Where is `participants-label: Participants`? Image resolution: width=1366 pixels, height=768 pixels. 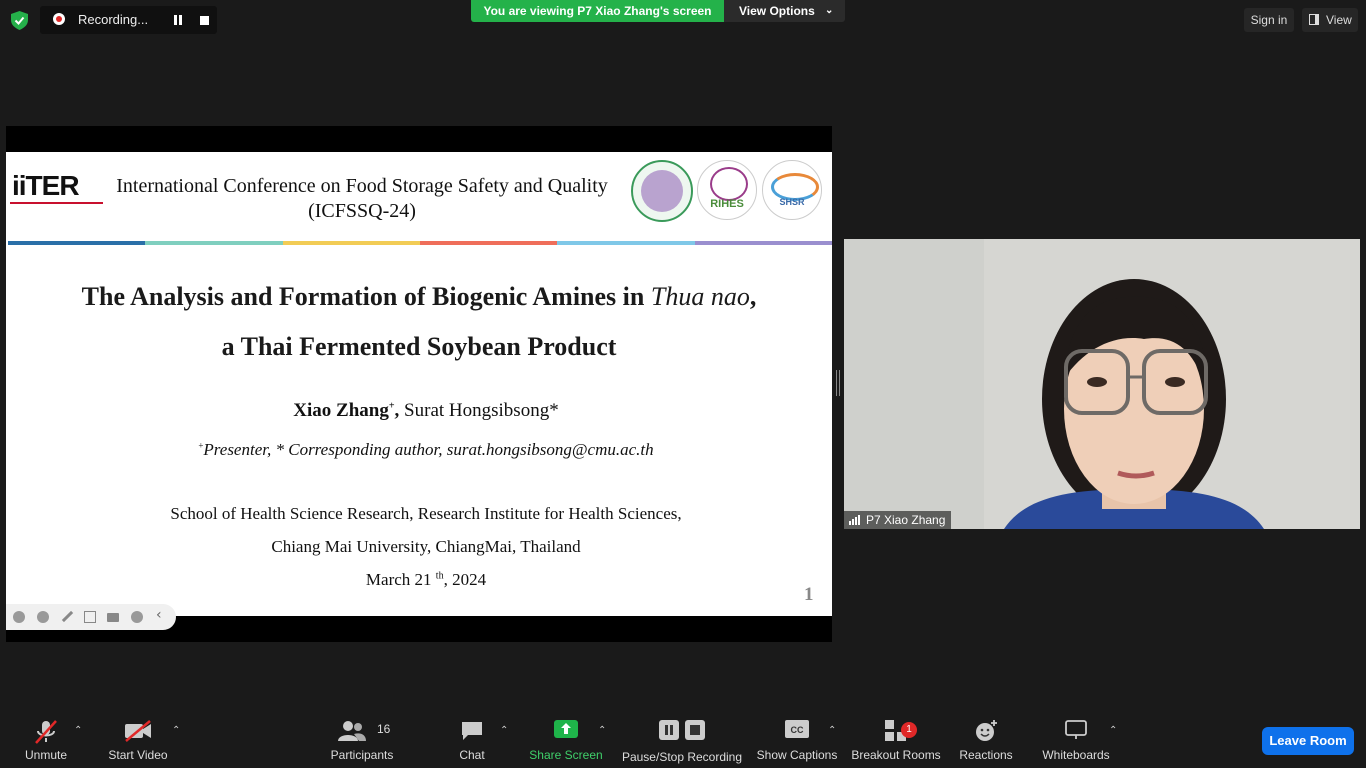
participants-label: Participants is located at coordinates (362, 755).